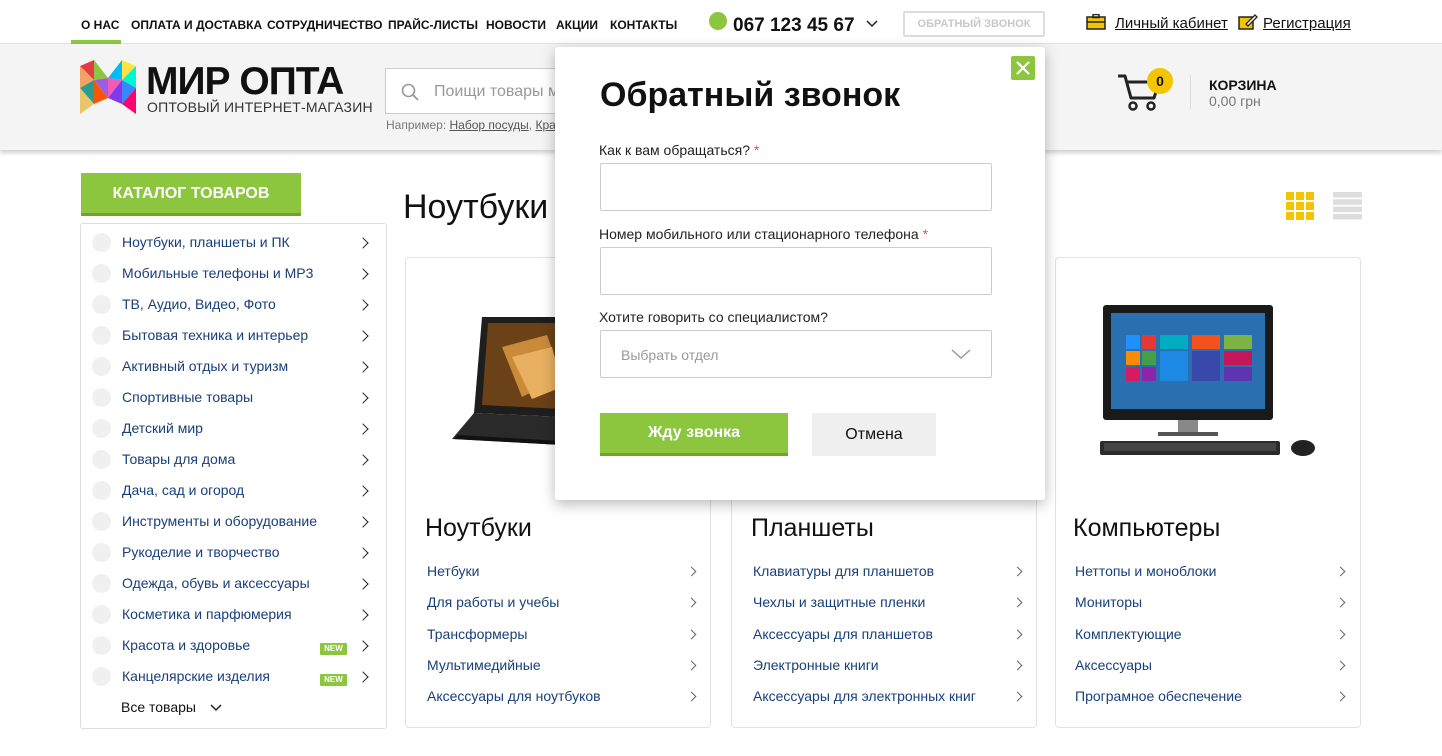 Image resolution: width=1442 pixels, height=756 pixels. What do you see at coordinates (1300, 206) in the screenshot?
I see `grid-view-icon` at bounding box center [1300, 206].